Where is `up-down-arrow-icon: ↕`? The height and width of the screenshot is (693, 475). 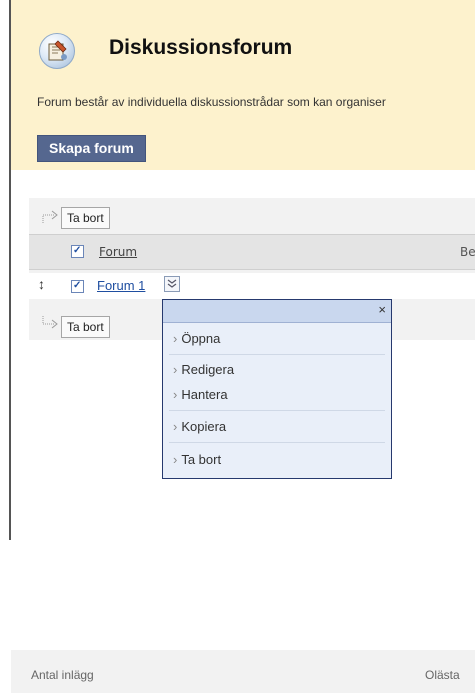 up-down-arrow-icon: ↕ is located at coordinates (41, 284).